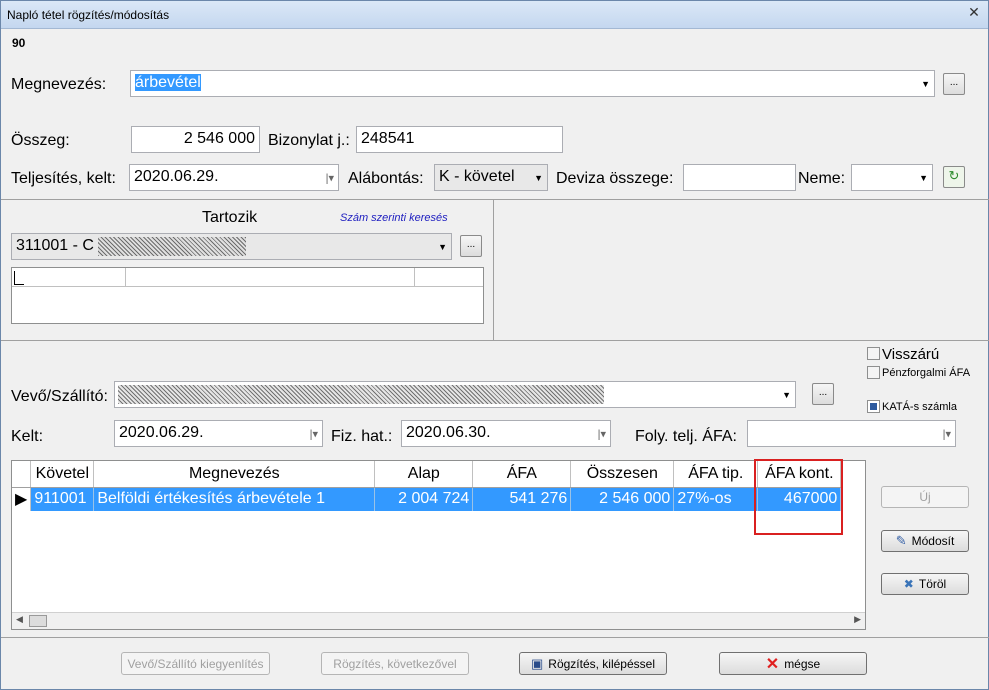 The image size is (989, 690). What do you see at coordinates (55, 245) in the screenshot?
I see `tartozik-account-value: 311001 - C` at bounding box center [55, 245].